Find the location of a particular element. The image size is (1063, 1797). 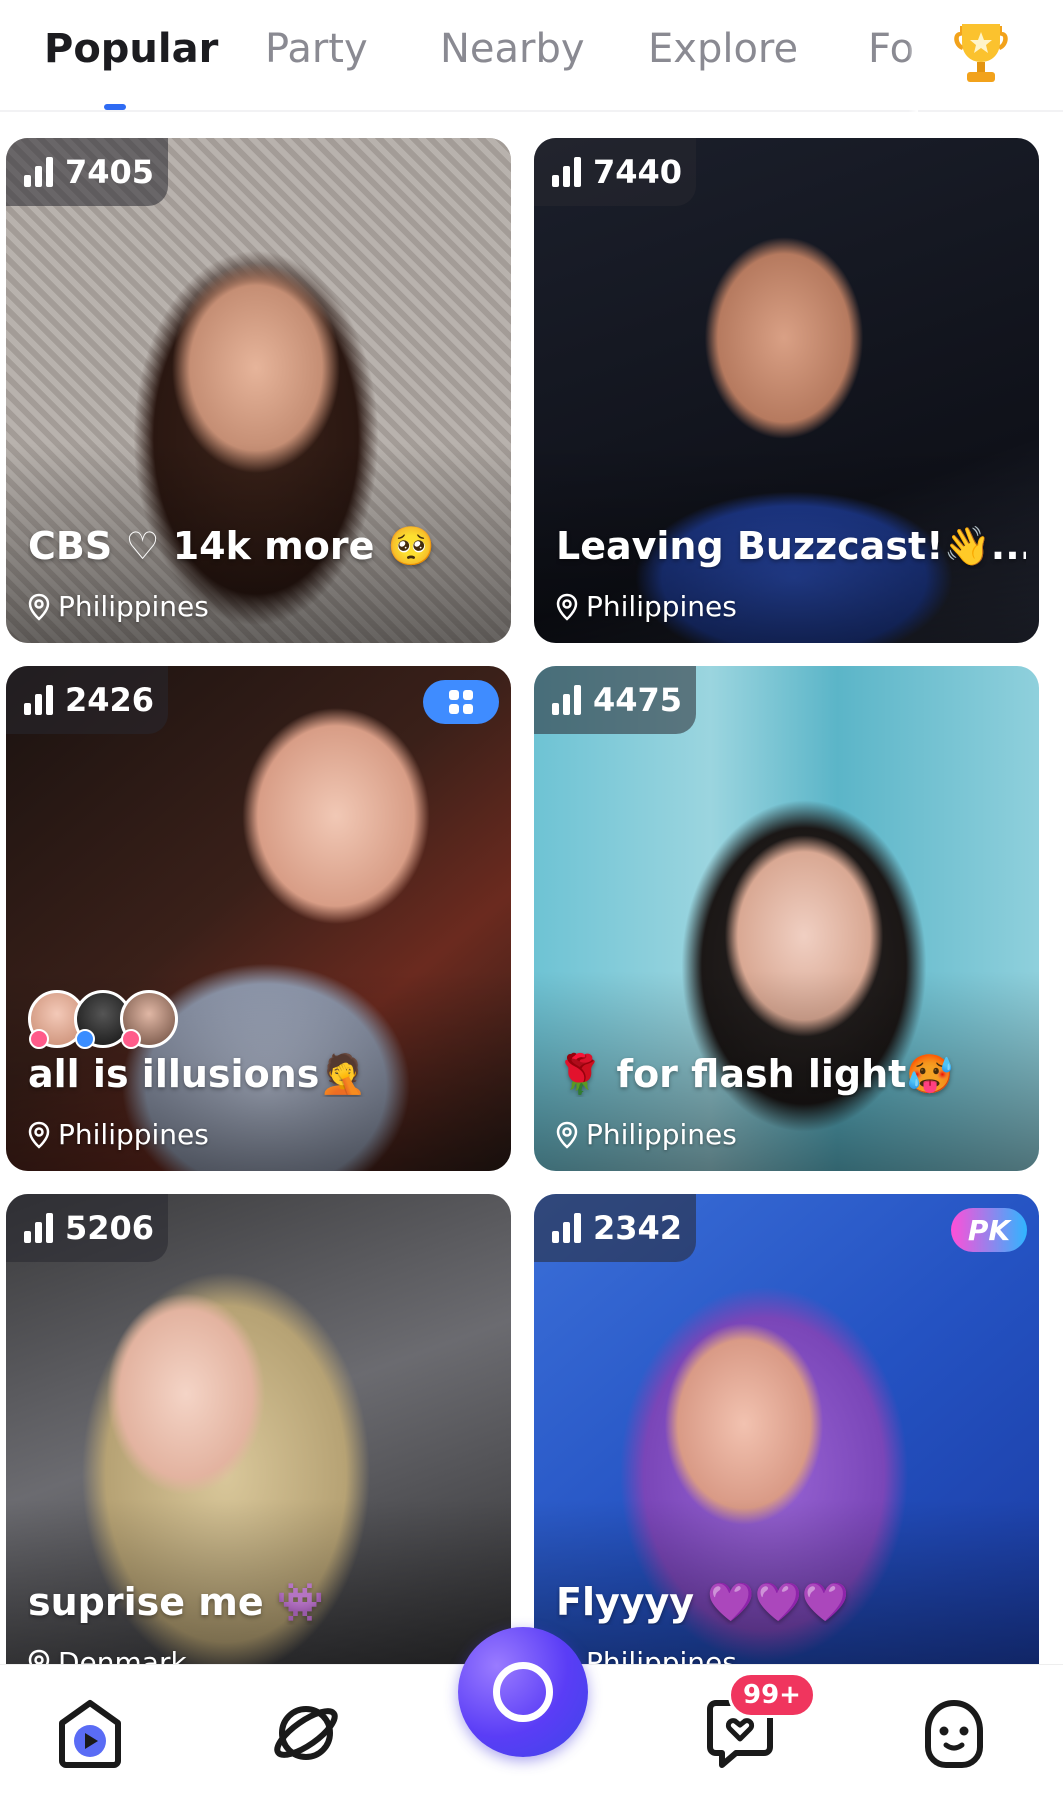

room-location: Denmark is located at coordinates (107, 1655).